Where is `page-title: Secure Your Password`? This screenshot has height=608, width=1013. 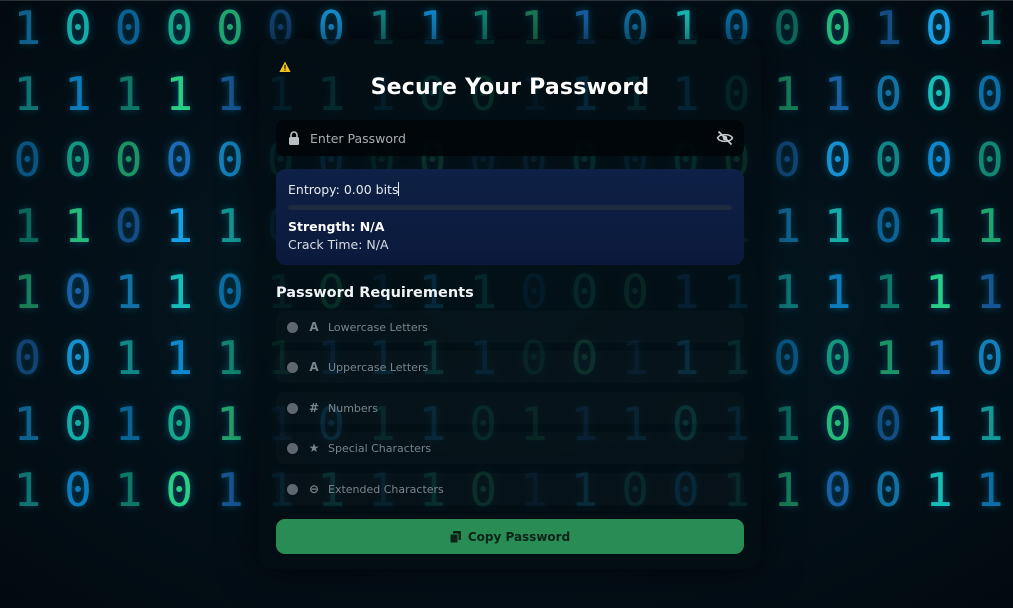
page-title: Secure Your Password is located at coordinates (510, 87).